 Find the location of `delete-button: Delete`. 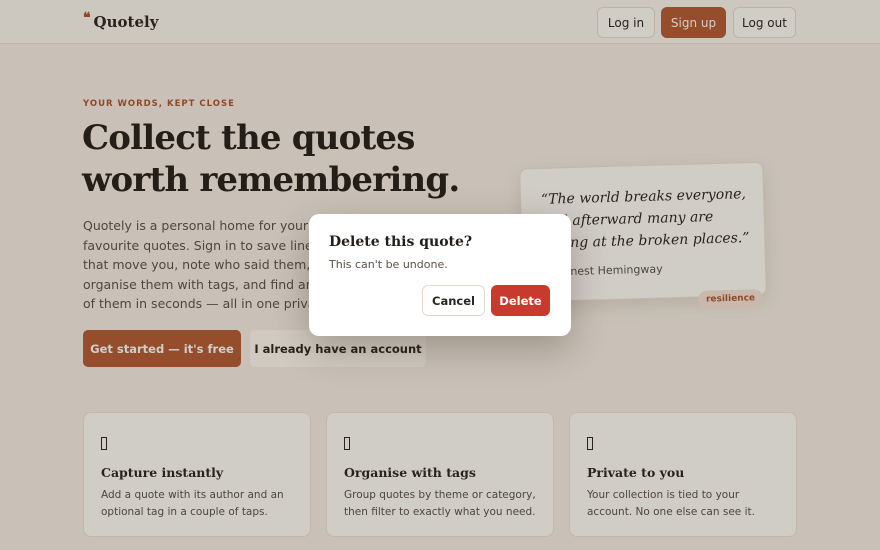

delete-button: Delete is located at coordinates (520, 300).